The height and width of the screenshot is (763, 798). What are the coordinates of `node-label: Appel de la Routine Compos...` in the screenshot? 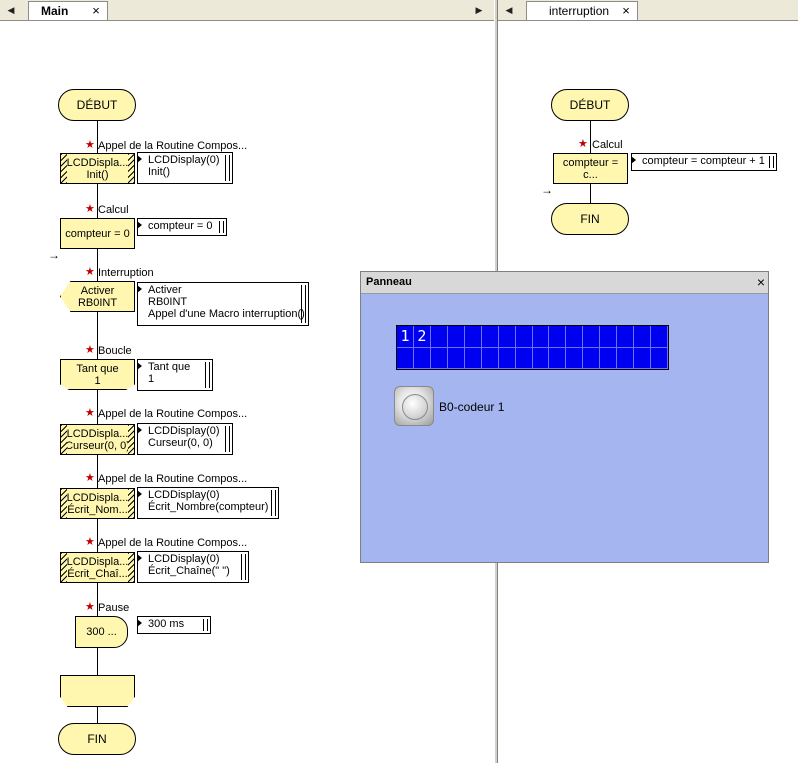 It's located at (173, 543).